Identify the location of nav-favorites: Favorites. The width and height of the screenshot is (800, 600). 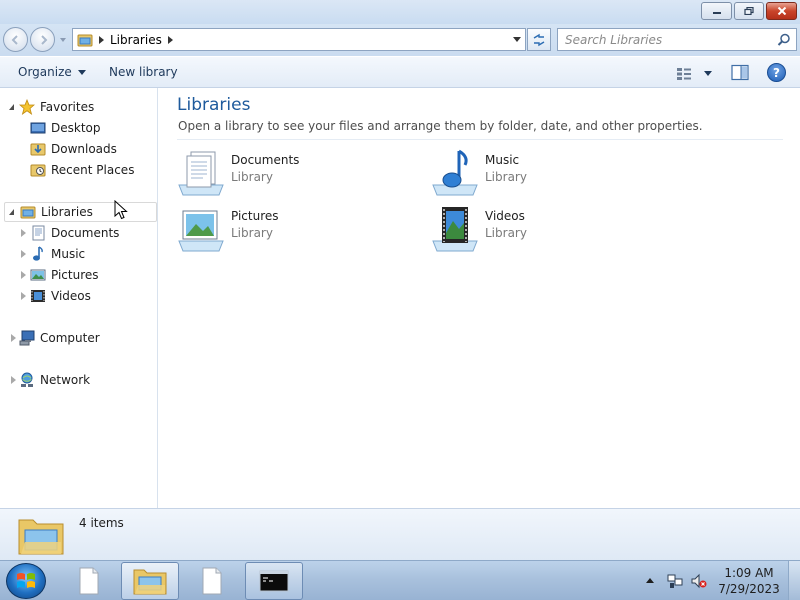
(56, 107).